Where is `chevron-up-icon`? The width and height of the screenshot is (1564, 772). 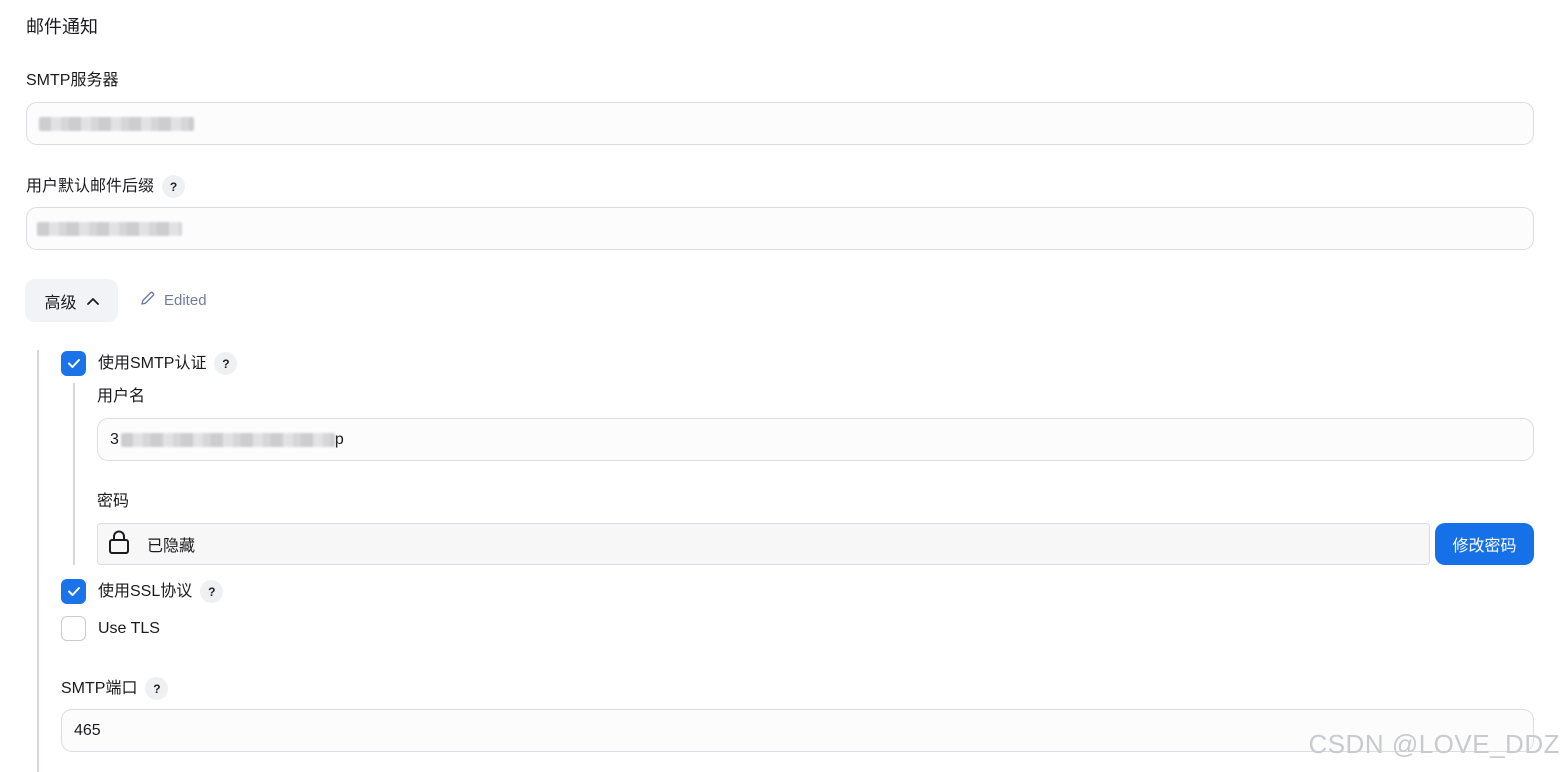 chevron-up-icon is located at coordinates (92, 301).